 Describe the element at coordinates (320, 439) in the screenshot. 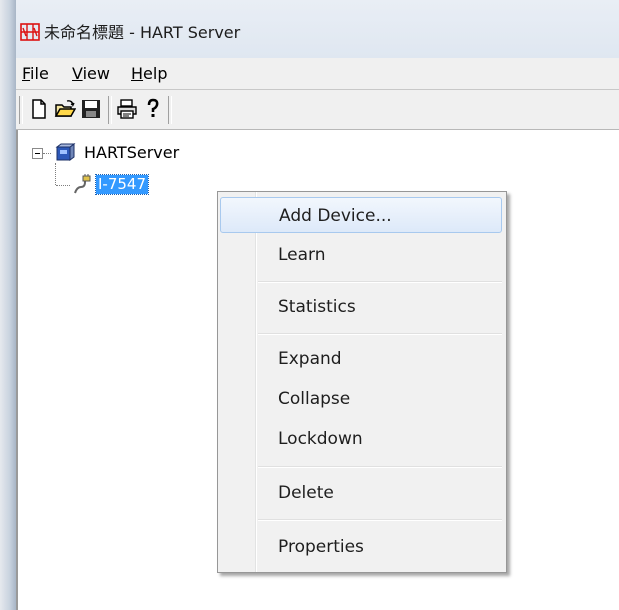

I see `menu-item-label: Lockdown` at that location.